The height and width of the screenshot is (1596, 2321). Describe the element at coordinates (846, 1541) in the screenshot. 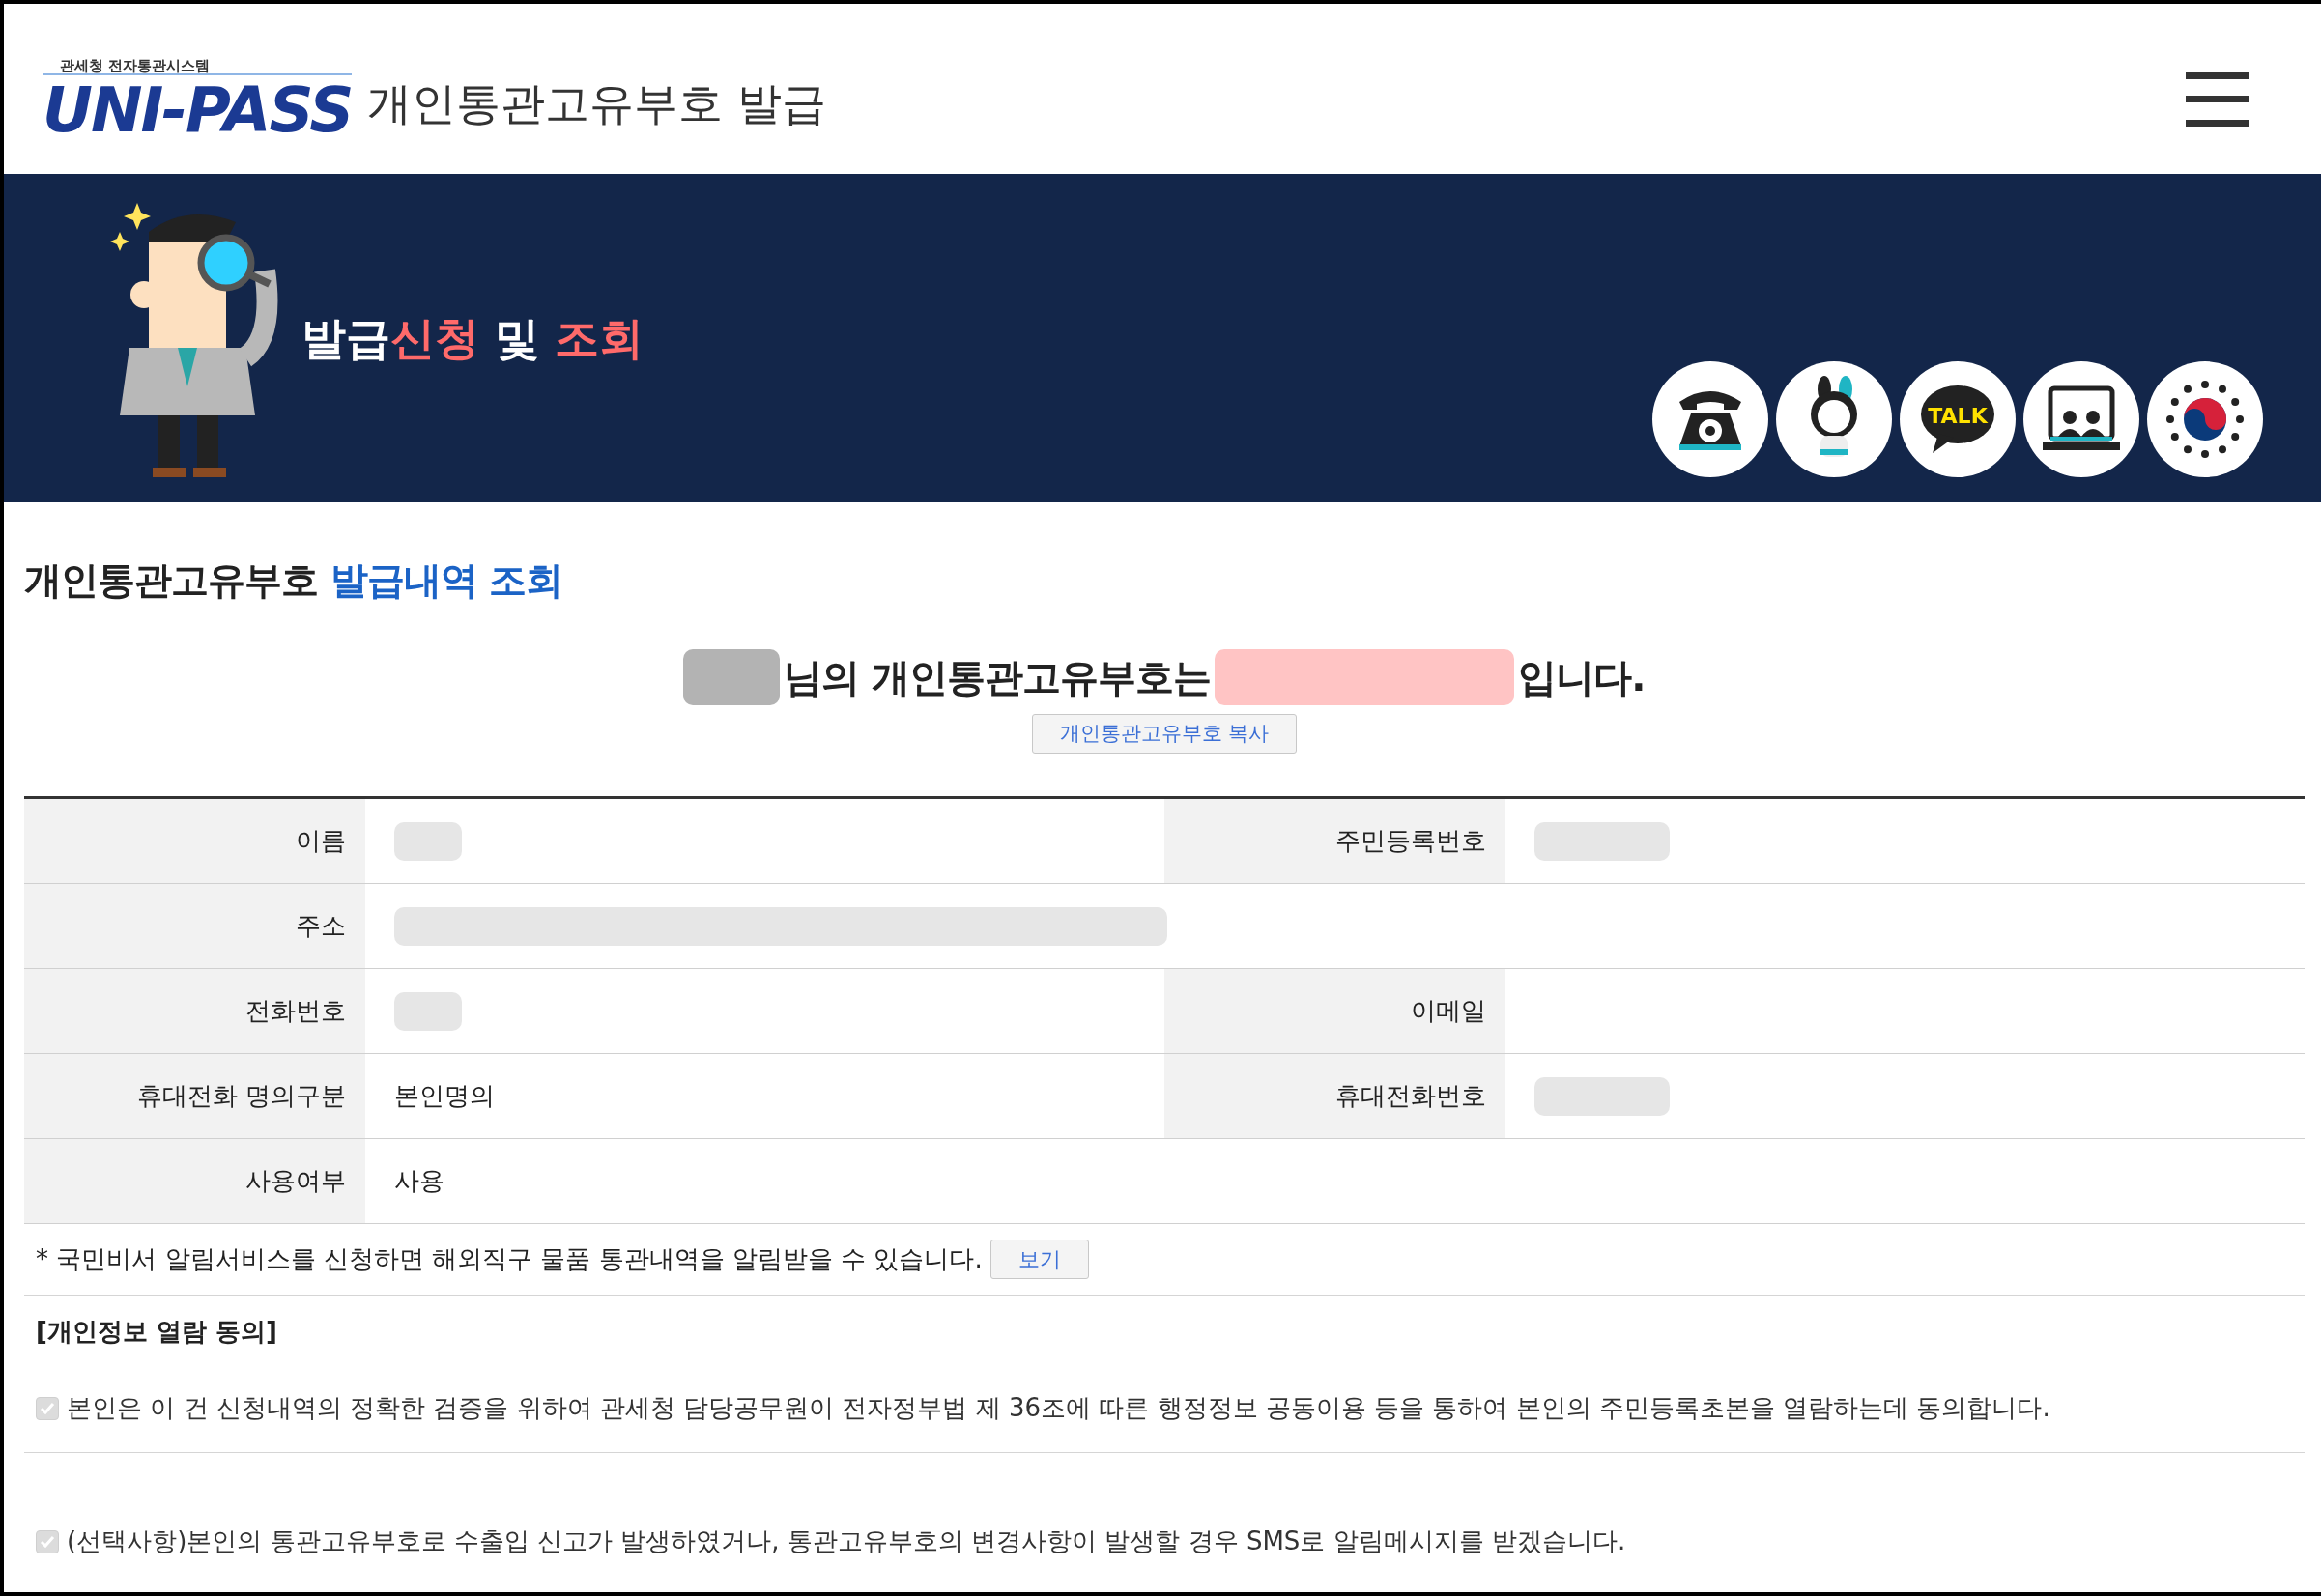

I see `consent-text: (선택사항)본인의 통관고유부호로 수출입 신고가 발생하였거나, 통관고유부호의 변경사항이 발생할 경우 SMS로 알림메시지를 받겠습니다.` at that location.